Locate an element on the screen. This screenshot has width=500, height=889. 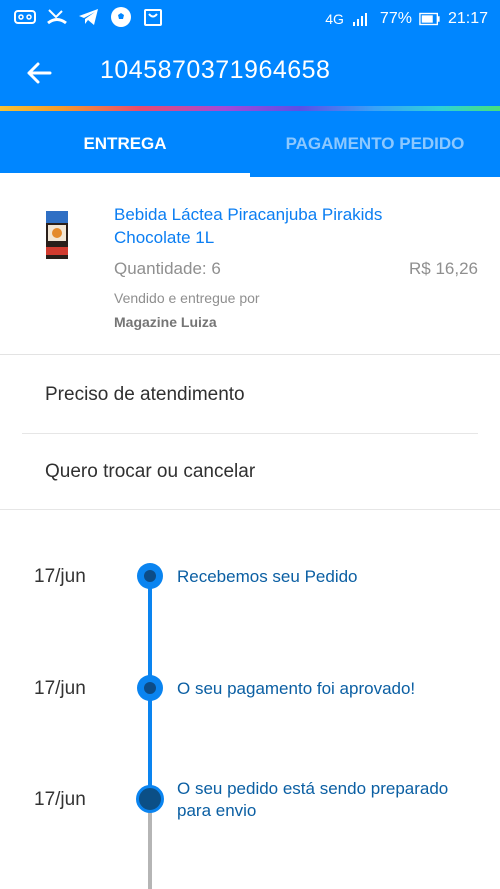
network-type: 4G is located at coordinates (334, 19).